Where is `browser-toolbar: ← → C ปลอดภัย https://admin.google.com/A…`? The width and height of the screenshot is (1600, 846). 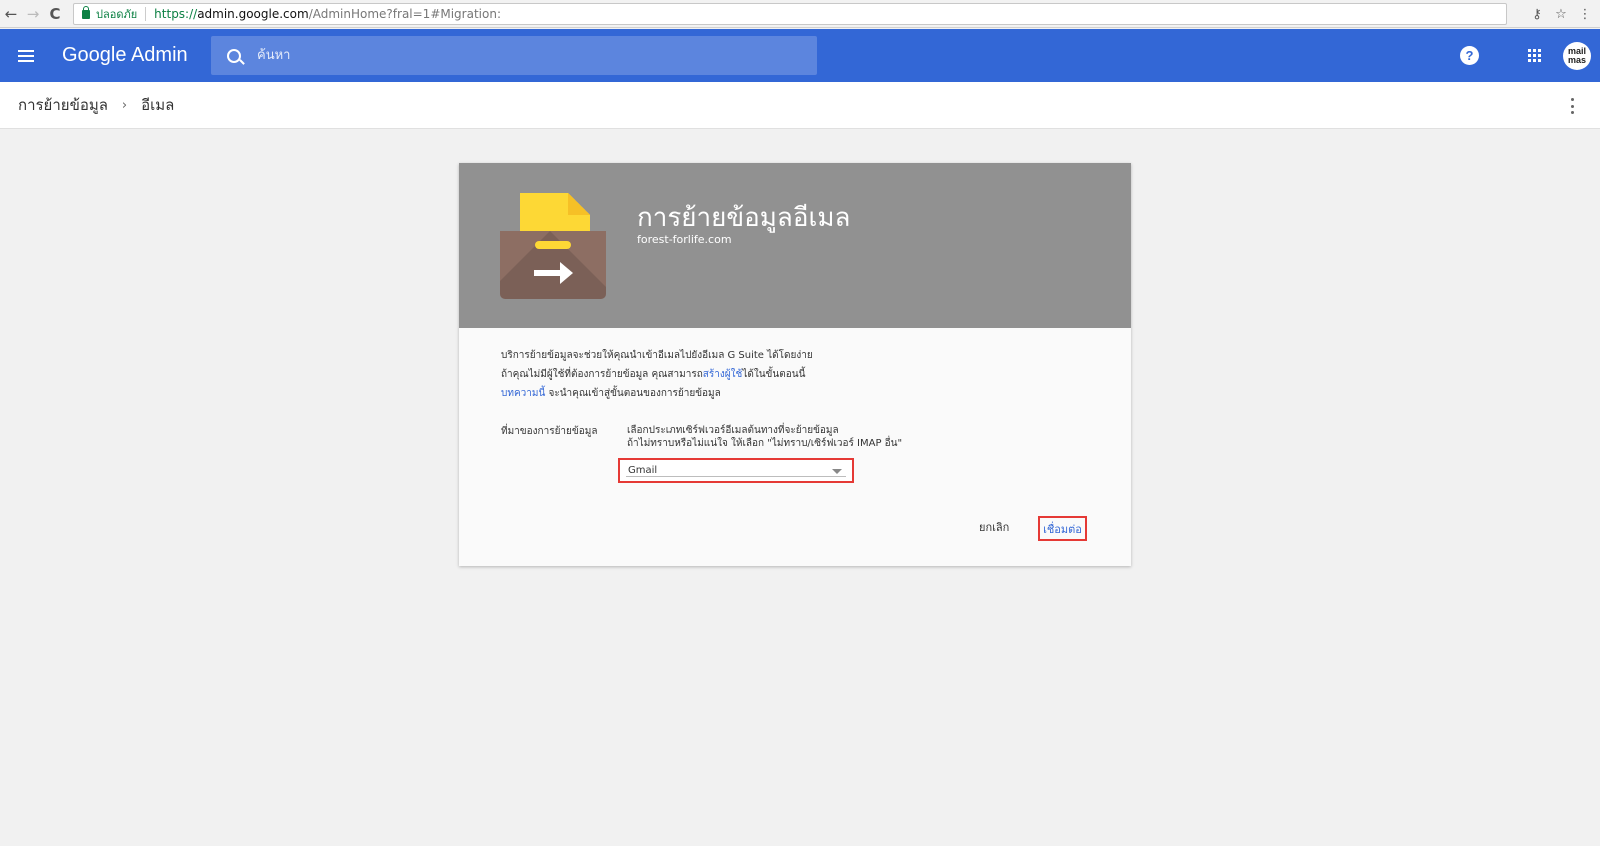
browser-toolbar: ← → C ปลอดภัย https://admin.google.com/A… is located at coordinates (800, 14).